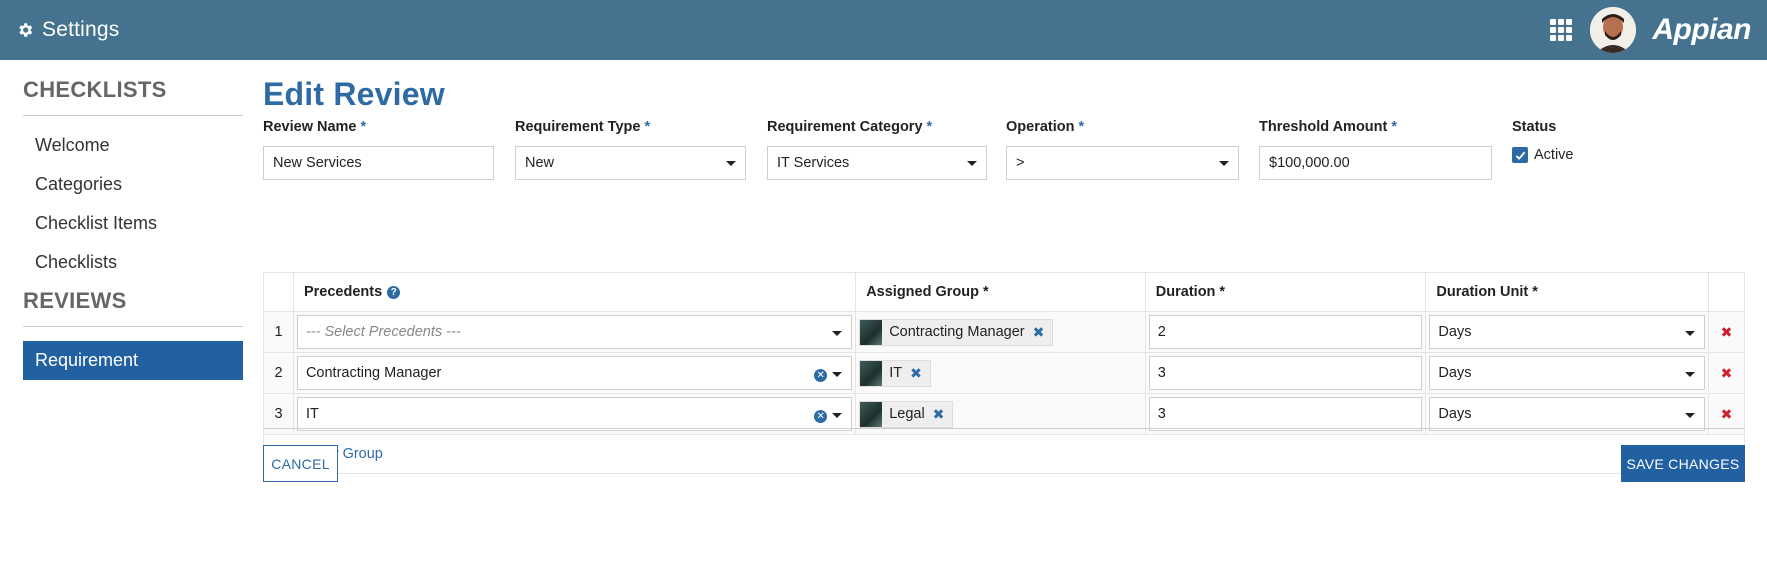 The height and width of the screenshot is (570, 1767). I want to click on avatar, so click(1613, 30).